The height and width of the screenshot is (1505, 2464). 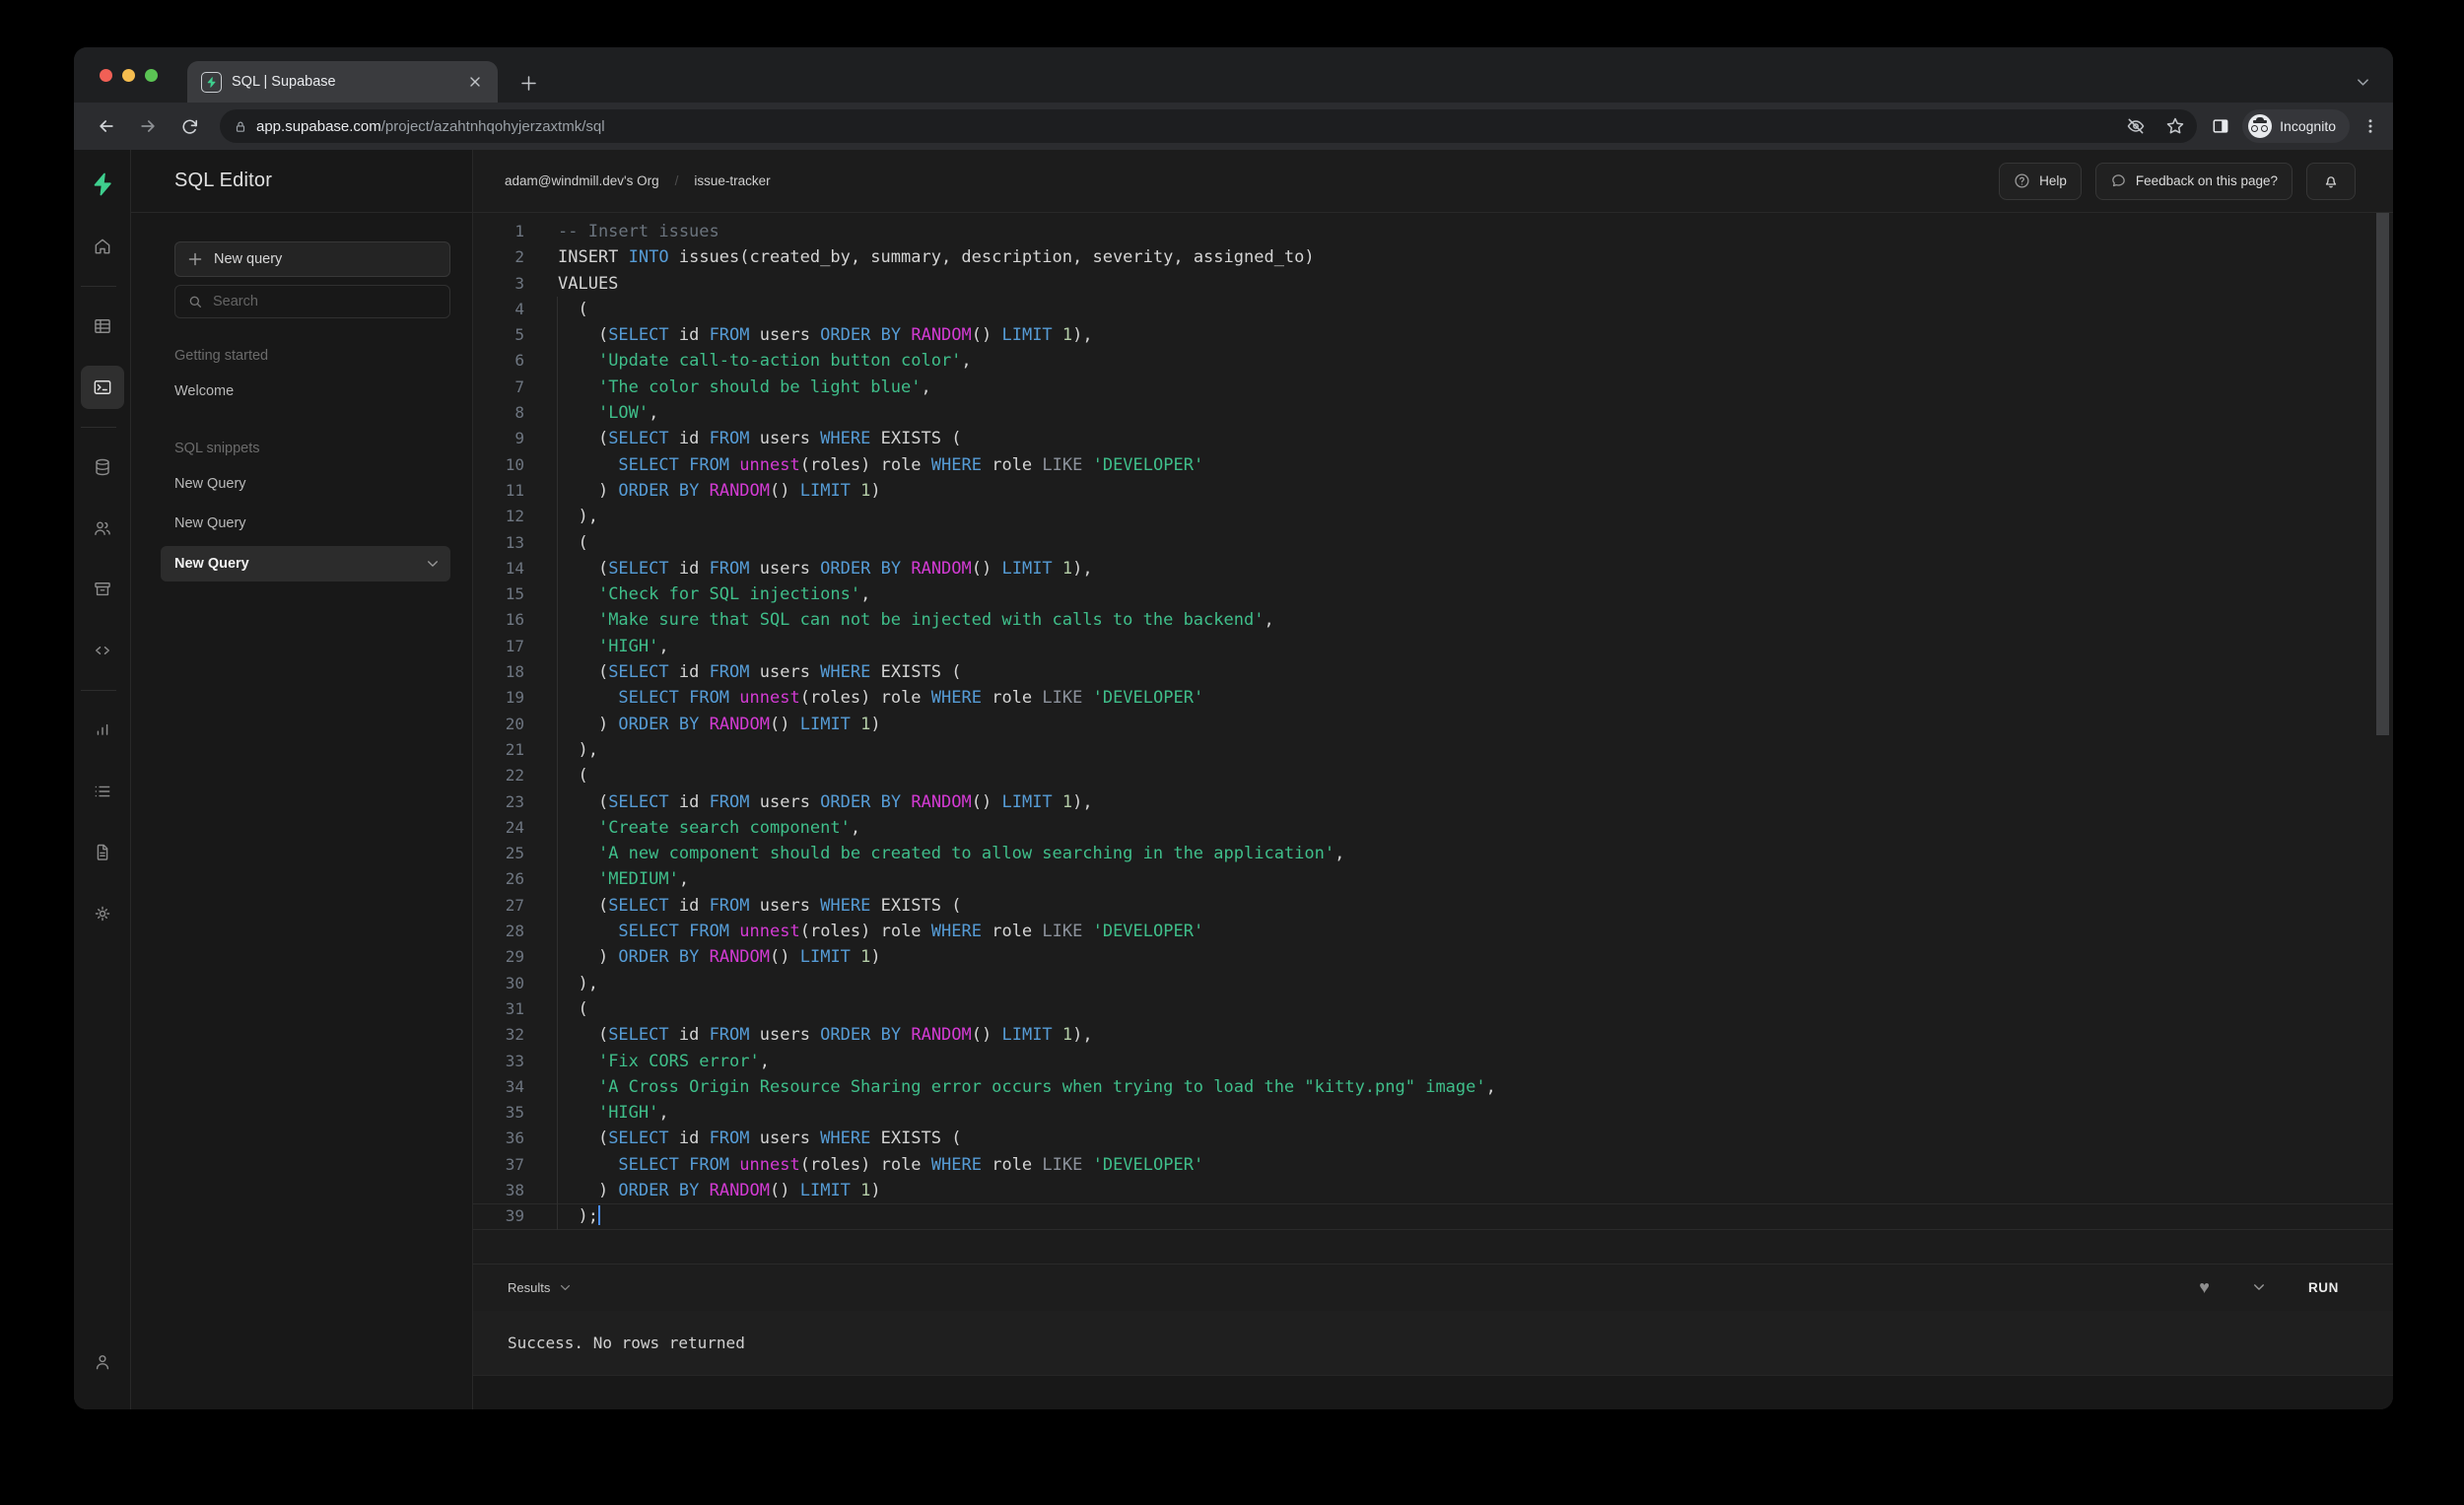 I want to click on code-line: 30 ),, so click(x=1433, y=983).